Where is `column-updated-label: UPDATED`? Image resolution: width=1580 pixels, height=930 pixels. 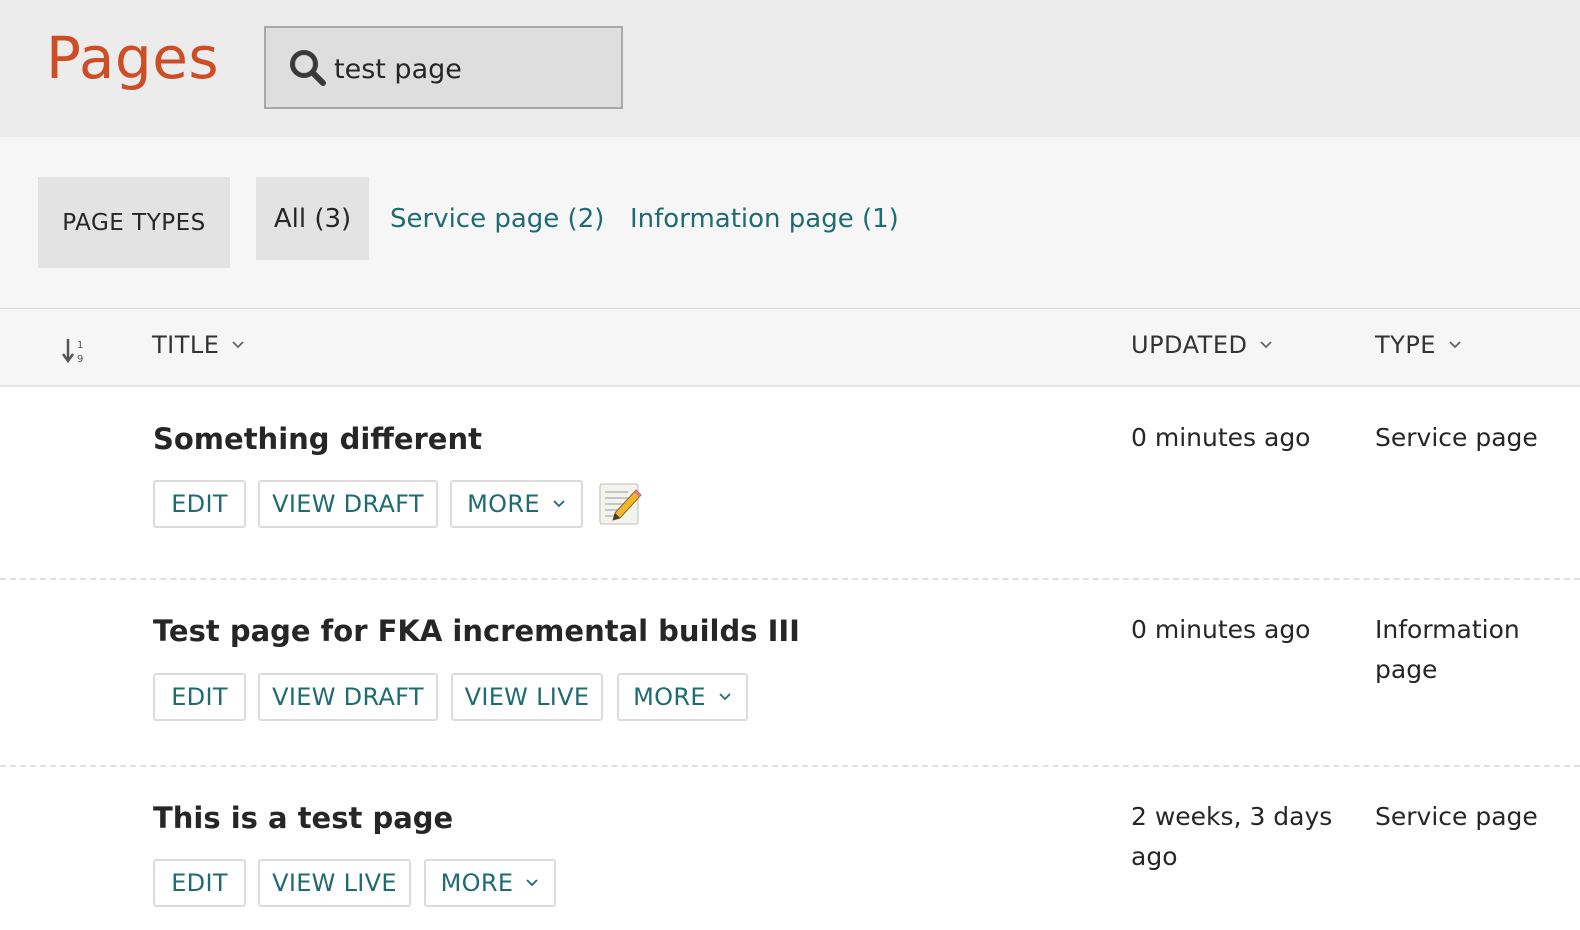 column-updated-label: UPDATED is located at coordinates (1189, 345).